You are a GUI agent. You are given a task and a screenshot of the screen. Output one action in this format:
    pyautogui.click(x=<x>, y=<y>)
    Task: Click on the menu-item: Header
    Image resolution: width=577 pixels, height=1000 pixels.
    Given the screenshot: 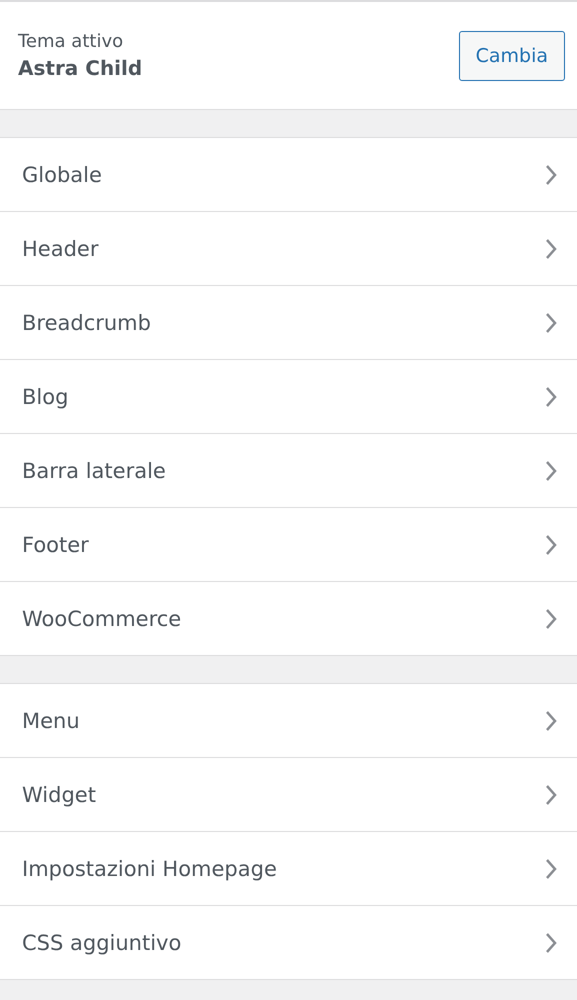 What is the action you would take?
    pyautogui.click(x=288, y=249)
    